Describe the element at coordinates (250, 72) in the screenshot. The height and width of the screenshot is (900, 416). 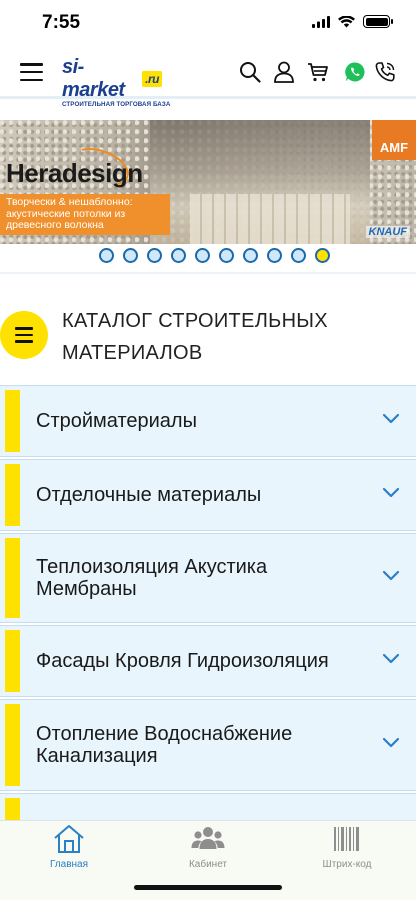
I see `search-icon` at that location.